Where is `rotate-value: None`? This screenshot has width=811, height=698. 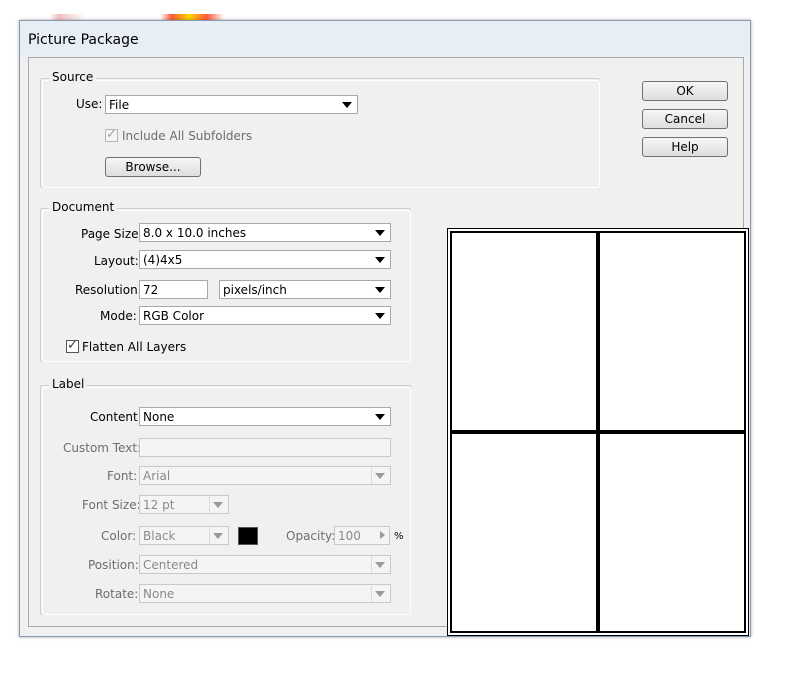 rotate-value: None is located at coordinates (159, 594).